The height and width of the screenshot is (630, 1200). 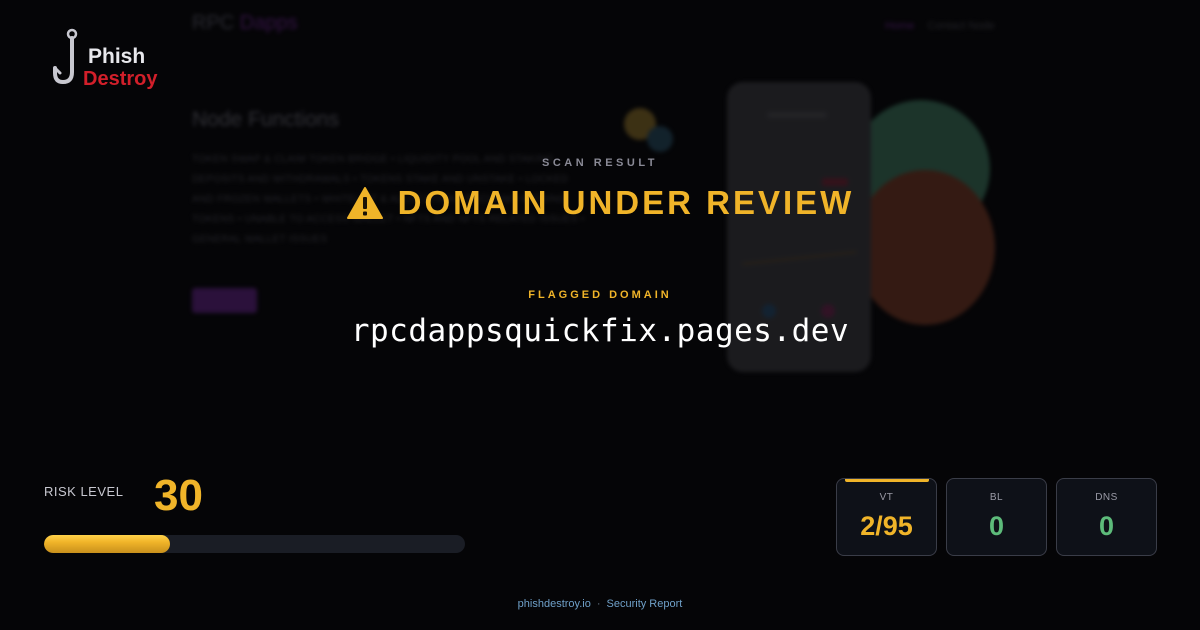 I want to click on site-nav-contact: Contact Node, so click(x=961, y=26).